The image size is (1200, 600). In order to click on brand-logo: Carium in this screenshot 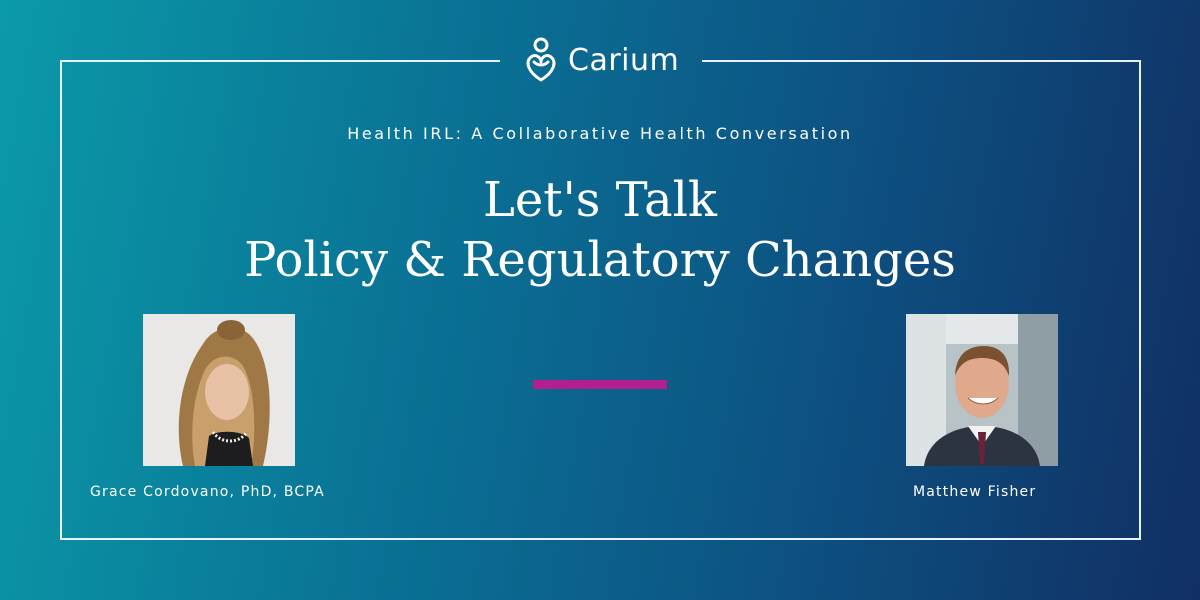, I will do `click(600, 60)`.